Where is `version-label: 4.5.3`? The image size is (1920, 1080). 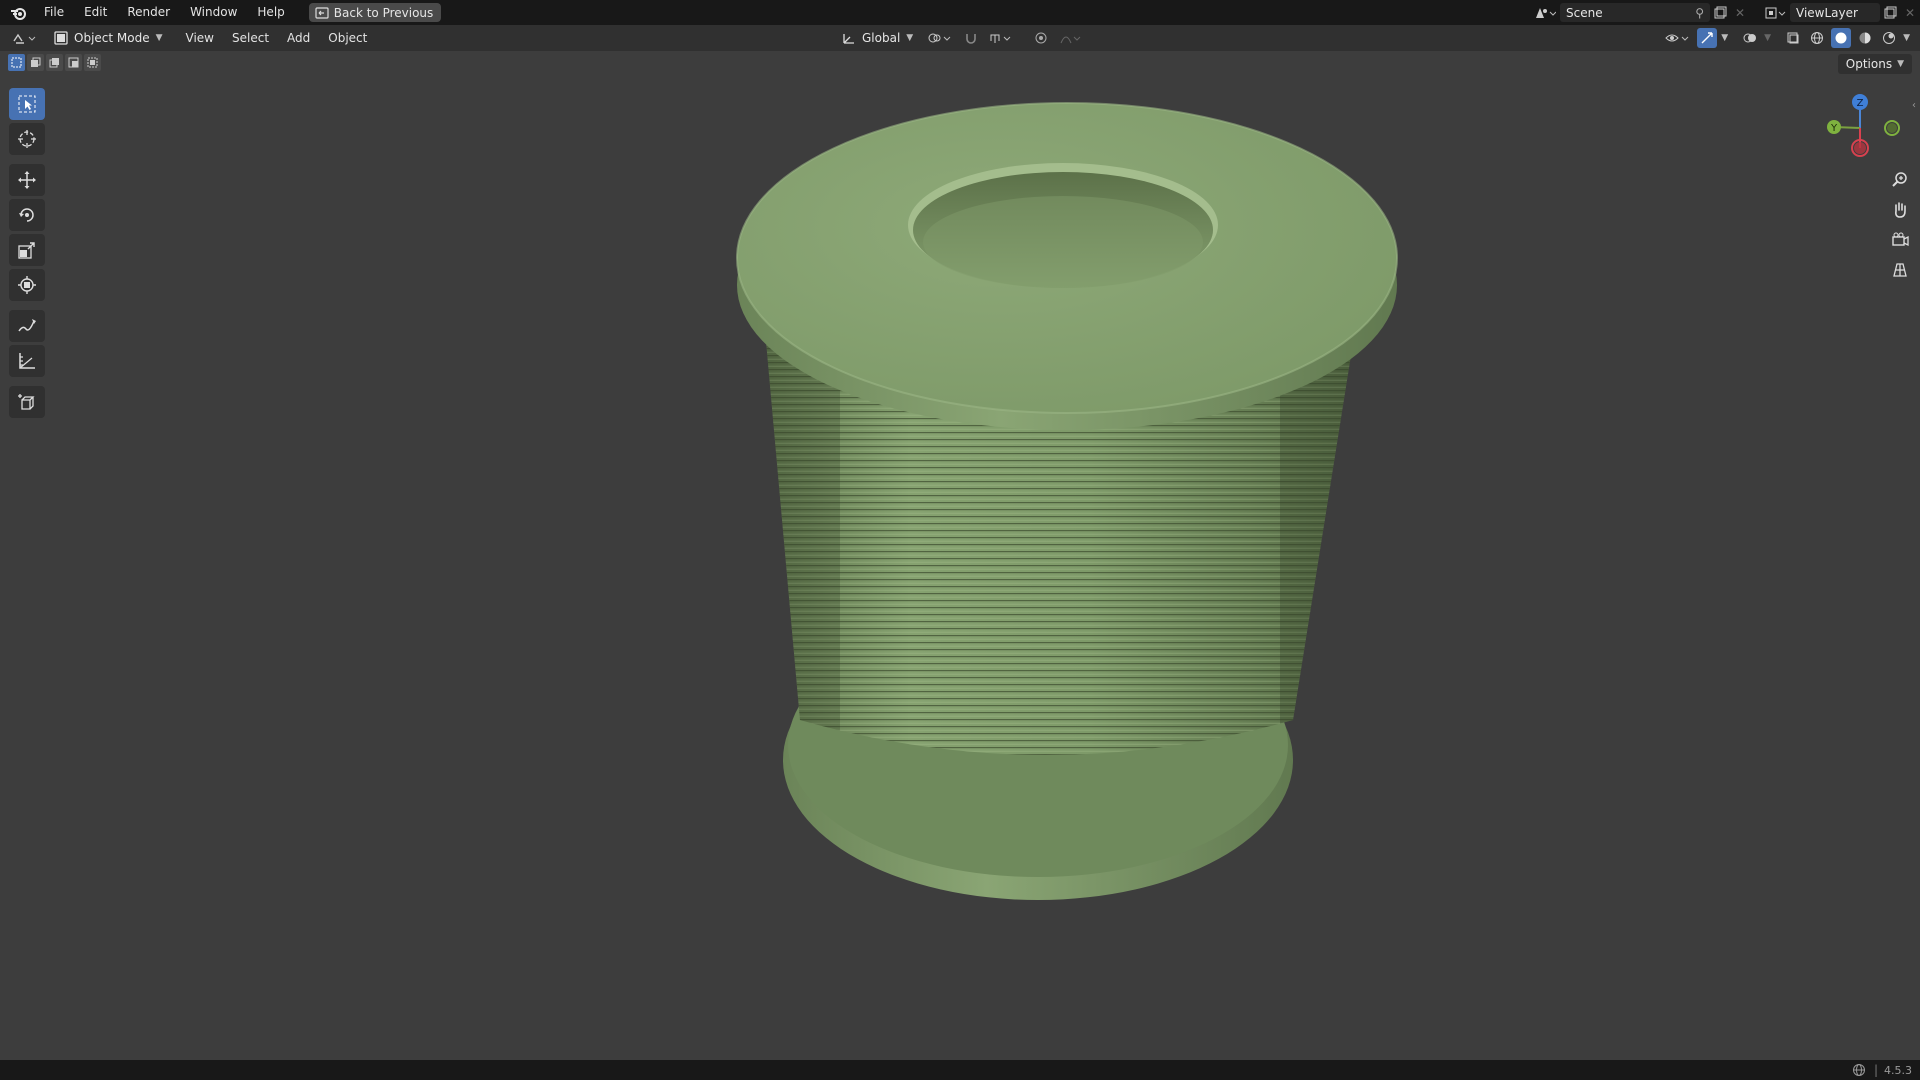 version-label: 4.5.3 is located at coordinates (1898, 1070).